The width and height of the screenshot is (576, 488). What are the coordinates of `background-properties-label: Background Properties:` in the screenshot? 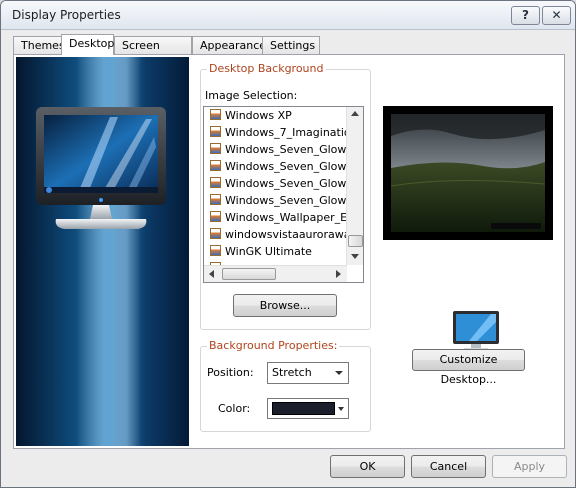 It's located at (273, 345).